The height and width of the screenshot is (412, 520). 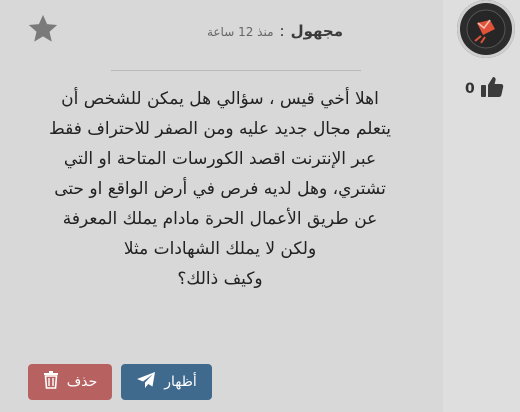 What do you see at coordinates (43, 31) in the screenshot?
I see `star-icon` at bounding box center [43, 31].